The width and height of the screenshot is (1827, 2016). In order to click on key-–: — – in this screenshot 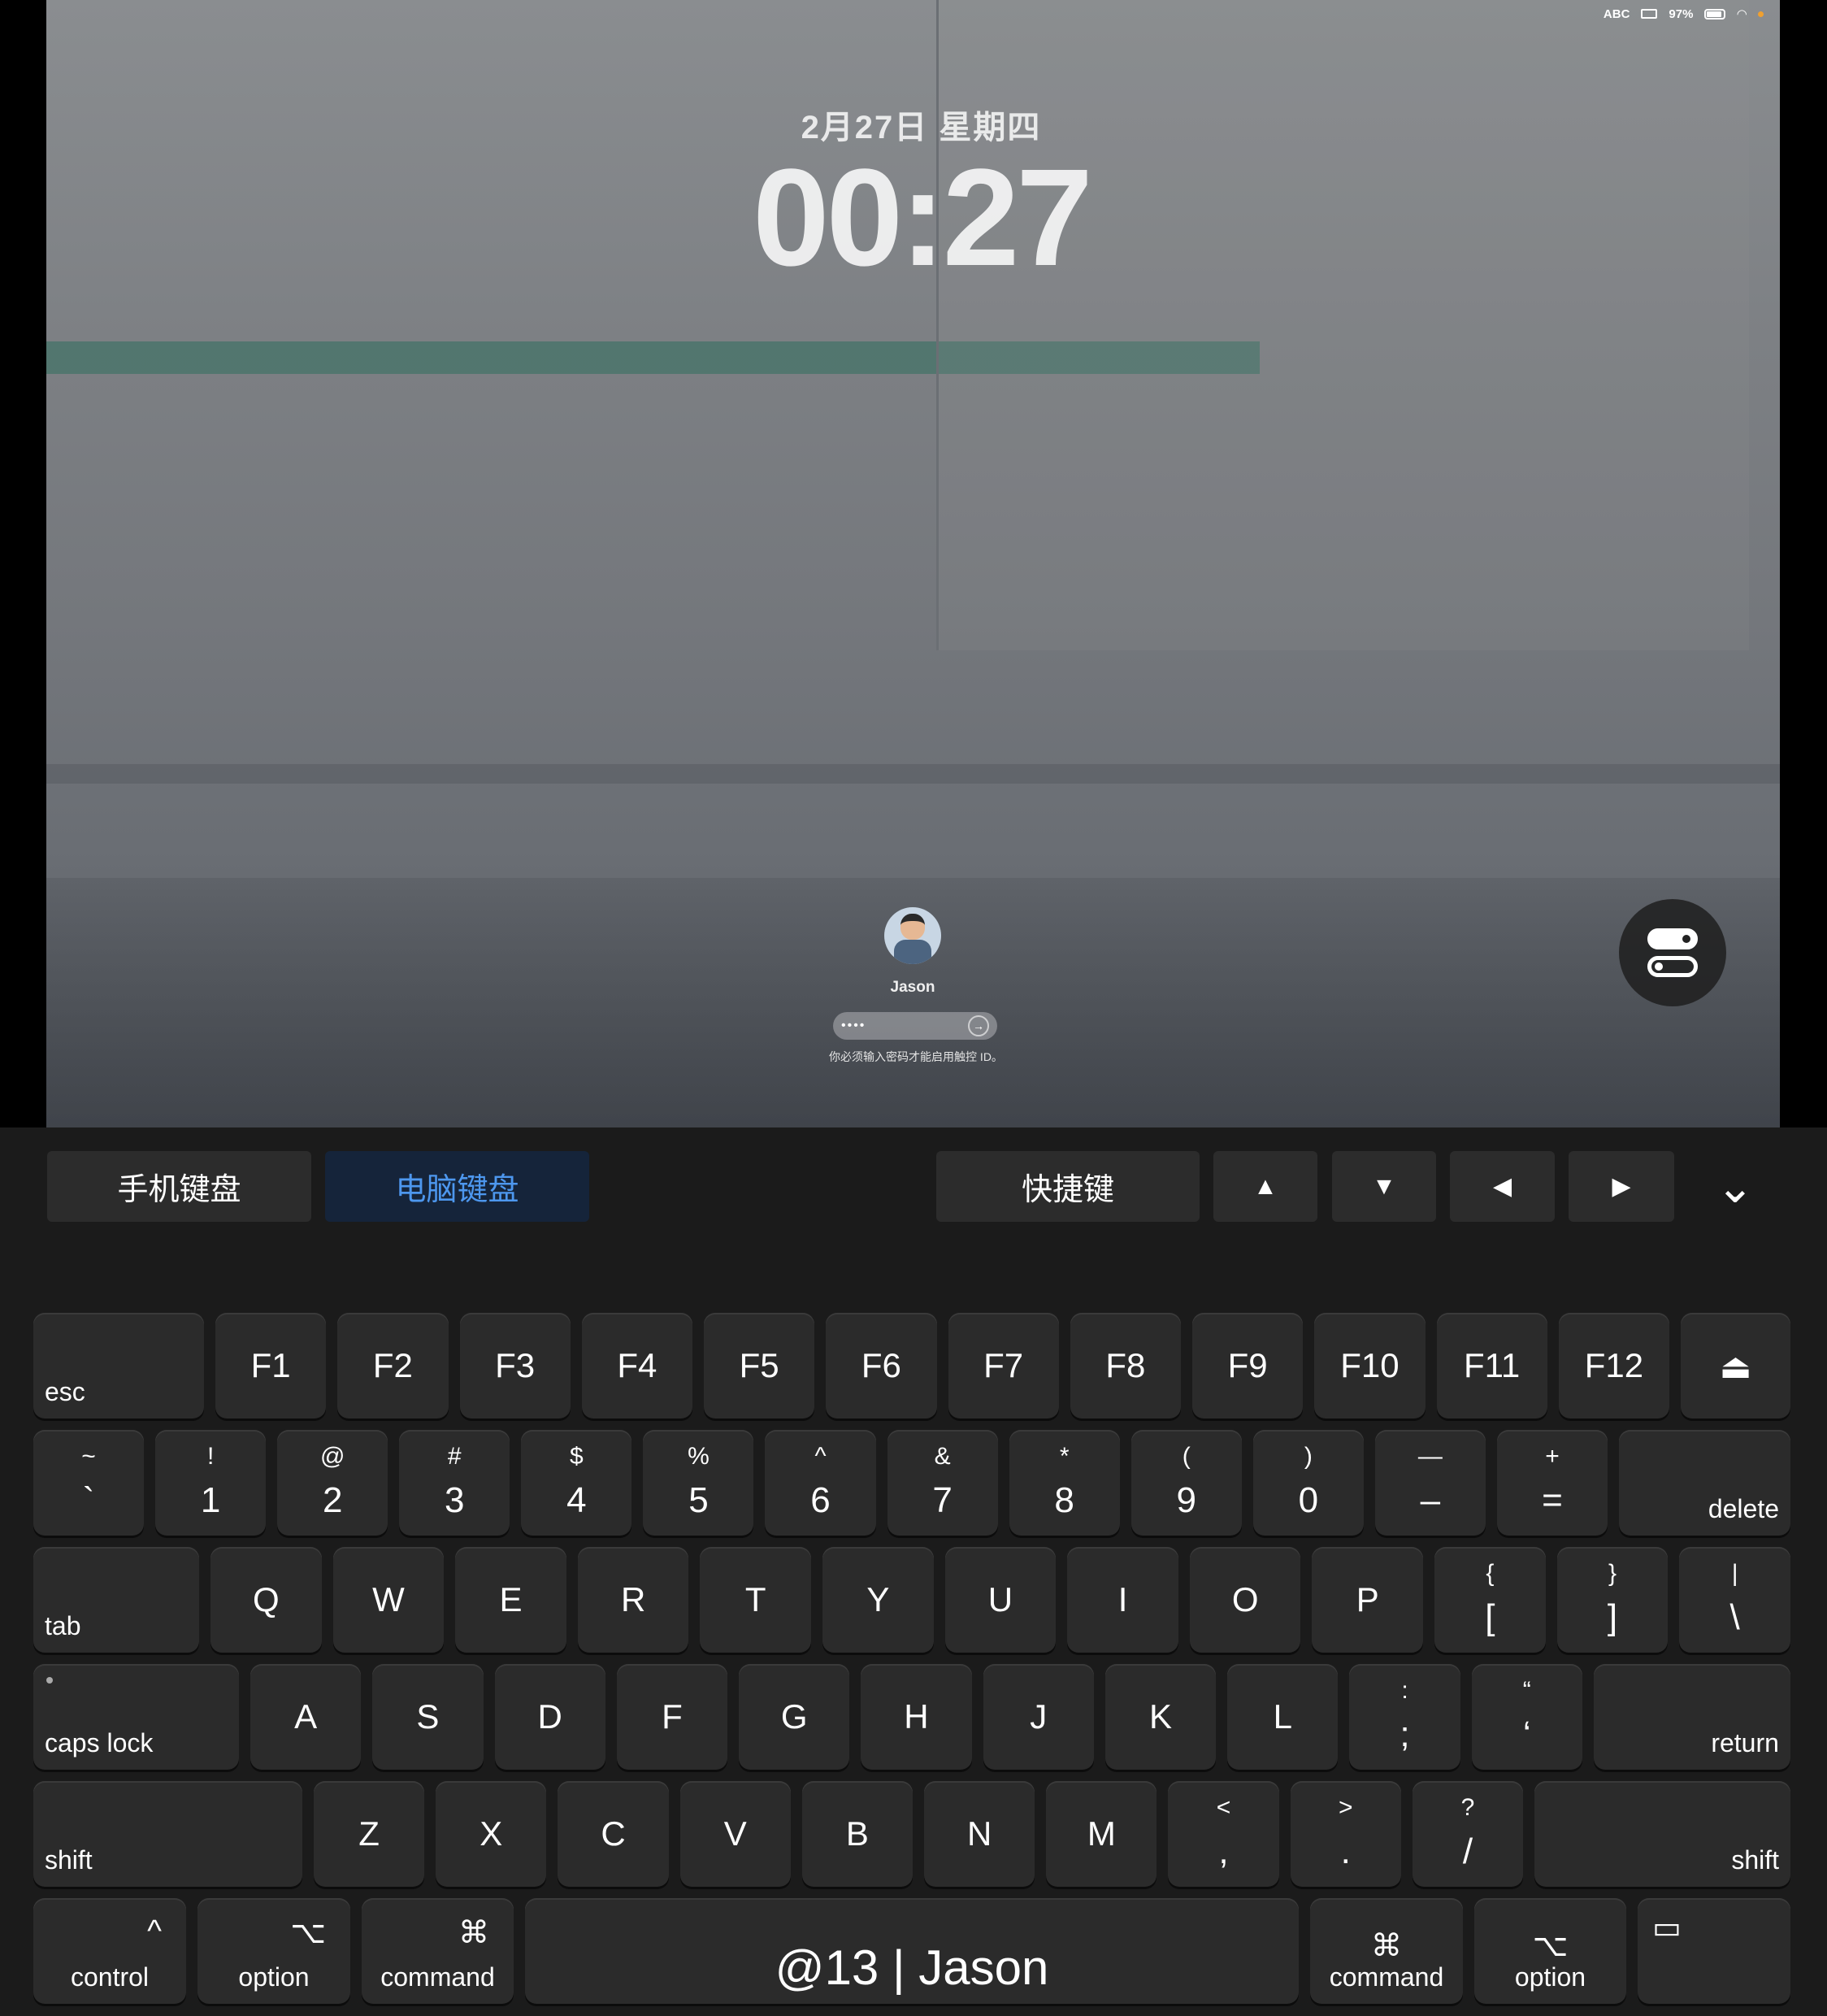, I will do `click(1430, 1483)`.